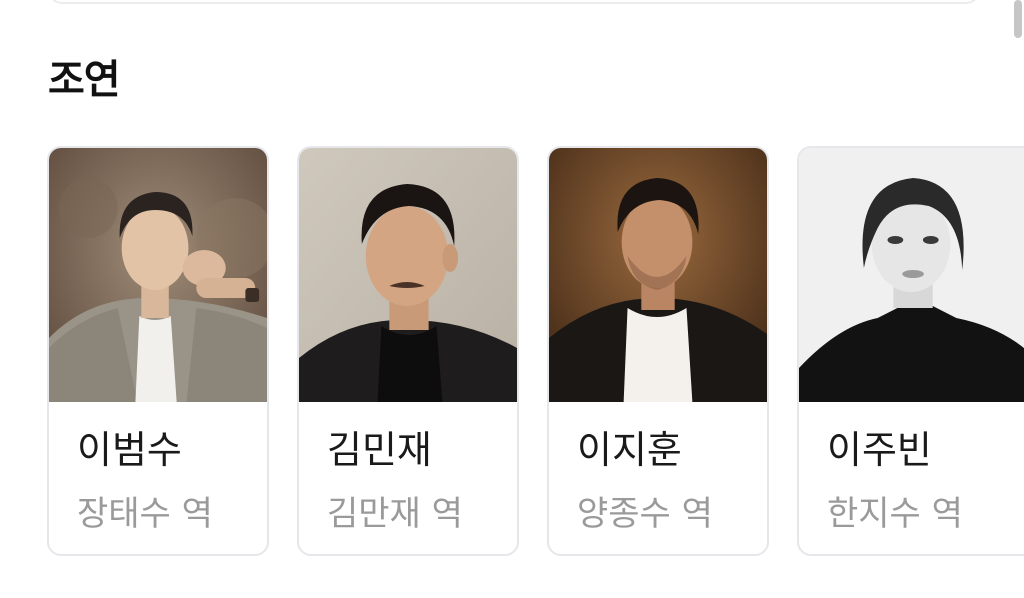 The width and height of the screenshot is (1024, 598). I want to click on actor-name: 김민재, so click(379, 450).